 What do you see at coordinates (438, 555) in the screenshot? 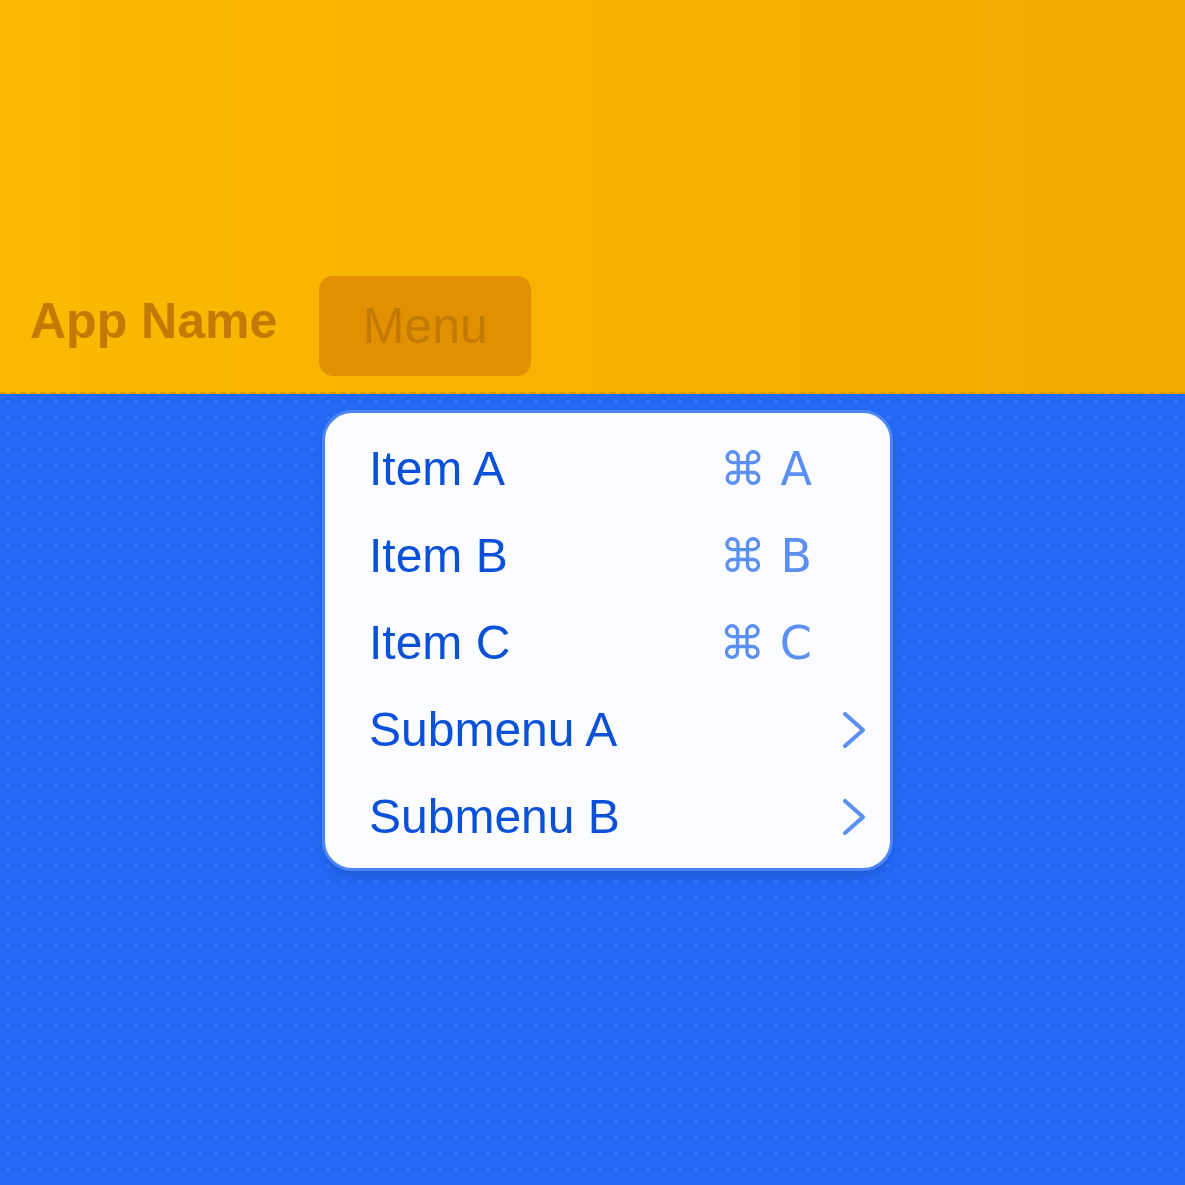
I see `menu-item: Item B` at bounding box center [438, 555].